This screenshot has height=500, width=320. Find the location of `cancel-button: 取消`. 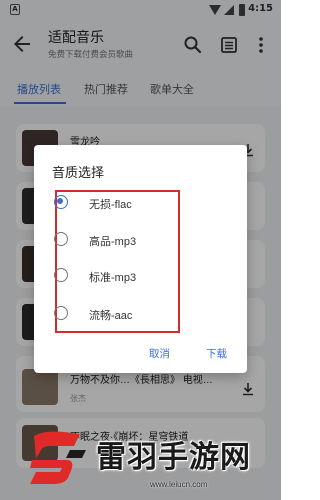

cancel-button: 取消 is located at coordinates (159, 353).